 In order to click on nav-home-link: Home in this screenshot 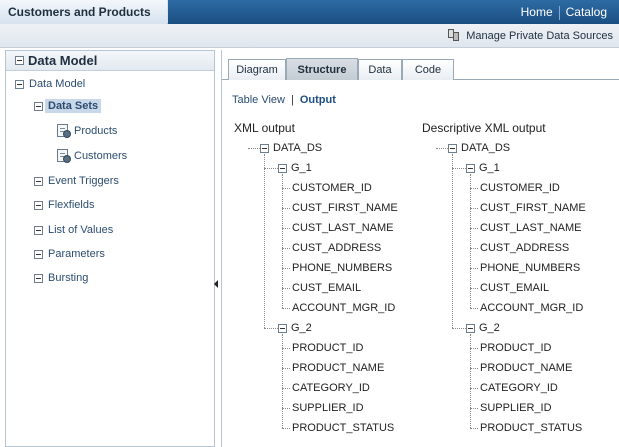, I will do `click(537, 12)`.